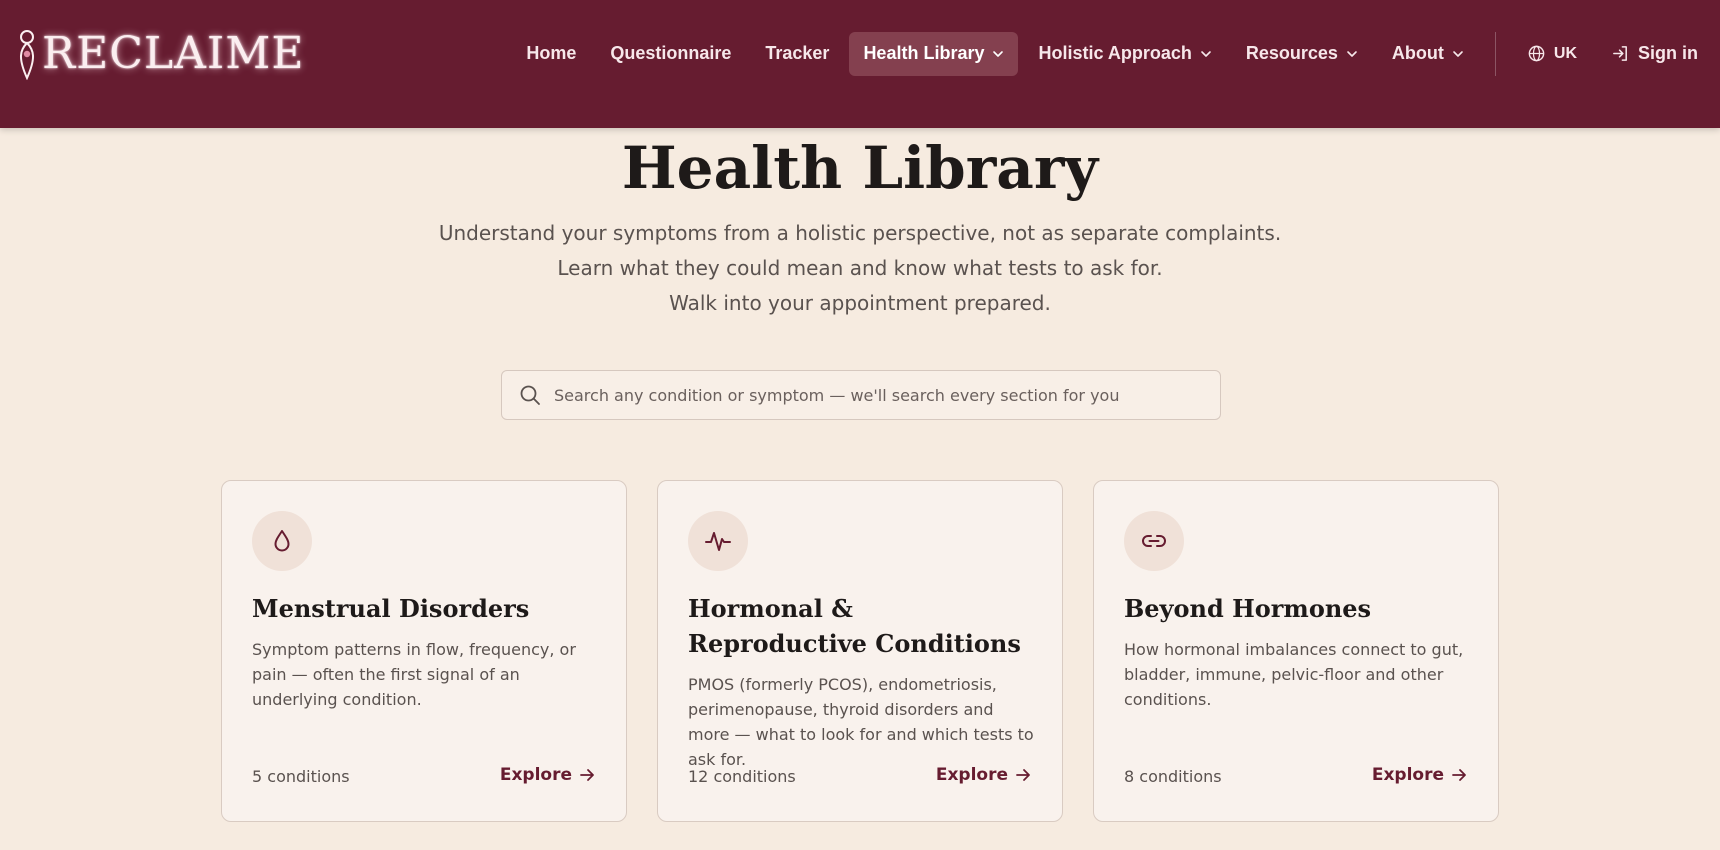 The width and height of the screenshot is (1720, 850). I want to click on nav-resources: Resources, so click(1302, 54).